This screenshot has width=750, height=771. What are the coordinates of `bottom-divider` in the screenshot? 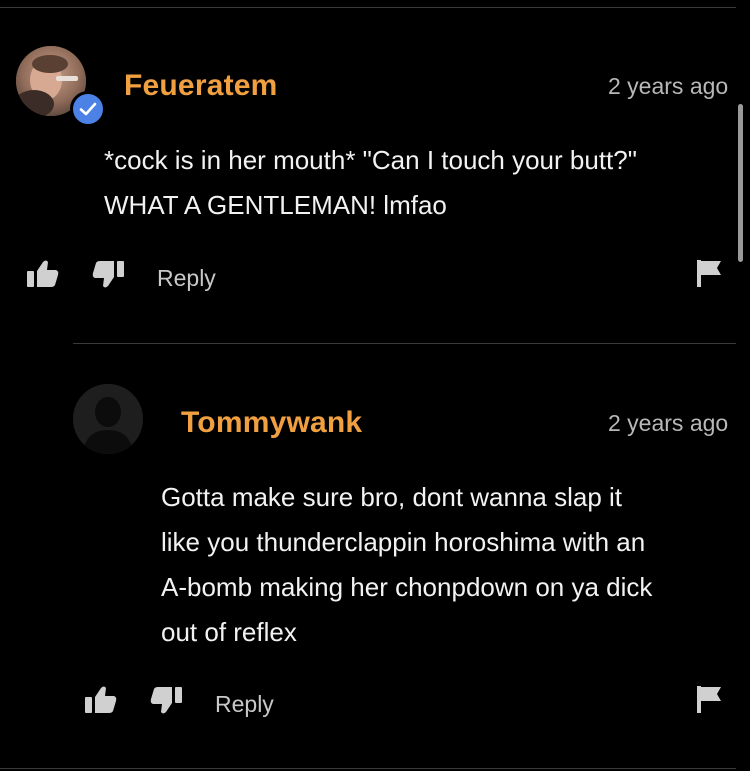 It's located at (368, 768).